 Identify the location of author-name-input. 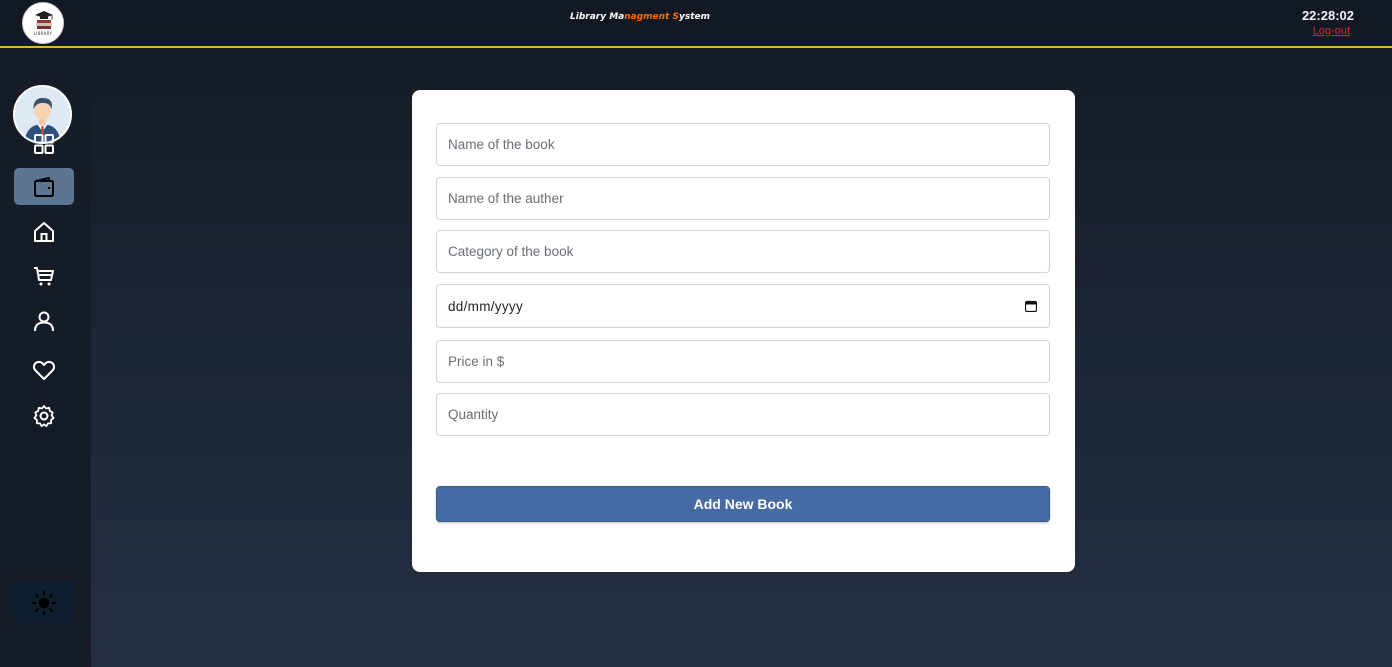
(743, 198).